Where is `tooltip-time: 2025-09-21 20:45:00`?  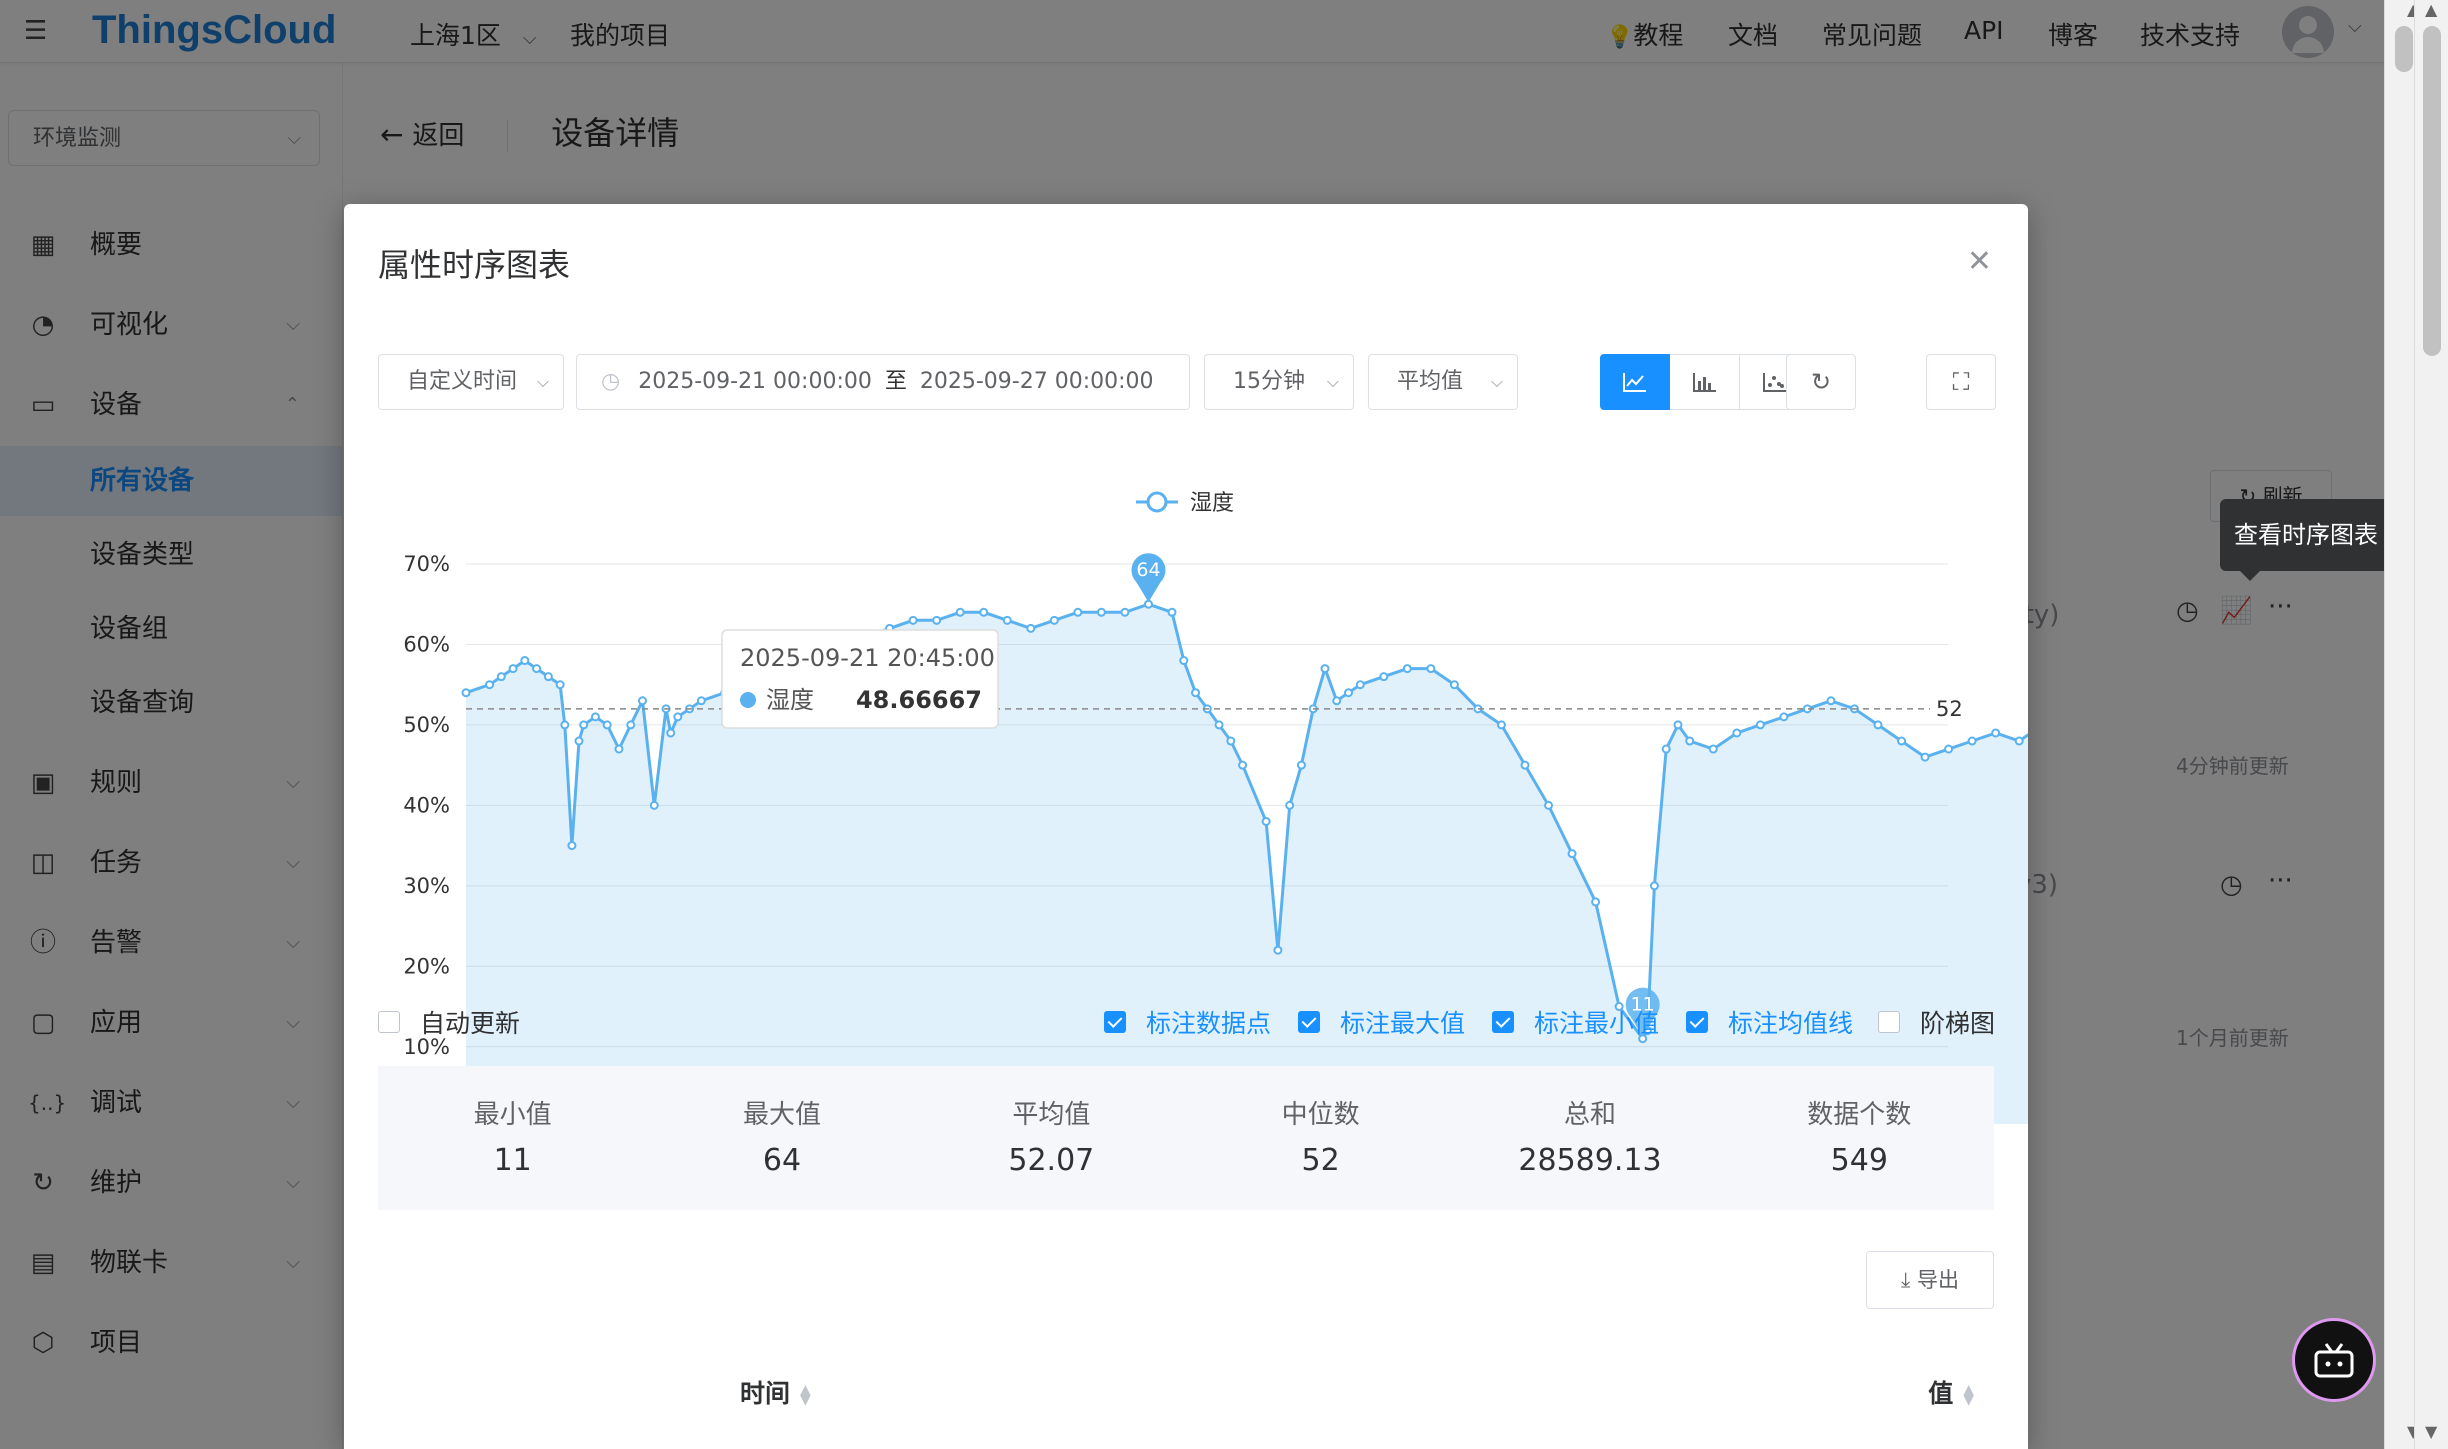 tooltip-time: 2025-09-21 20:45:00 is located at coordinates (867, 658).